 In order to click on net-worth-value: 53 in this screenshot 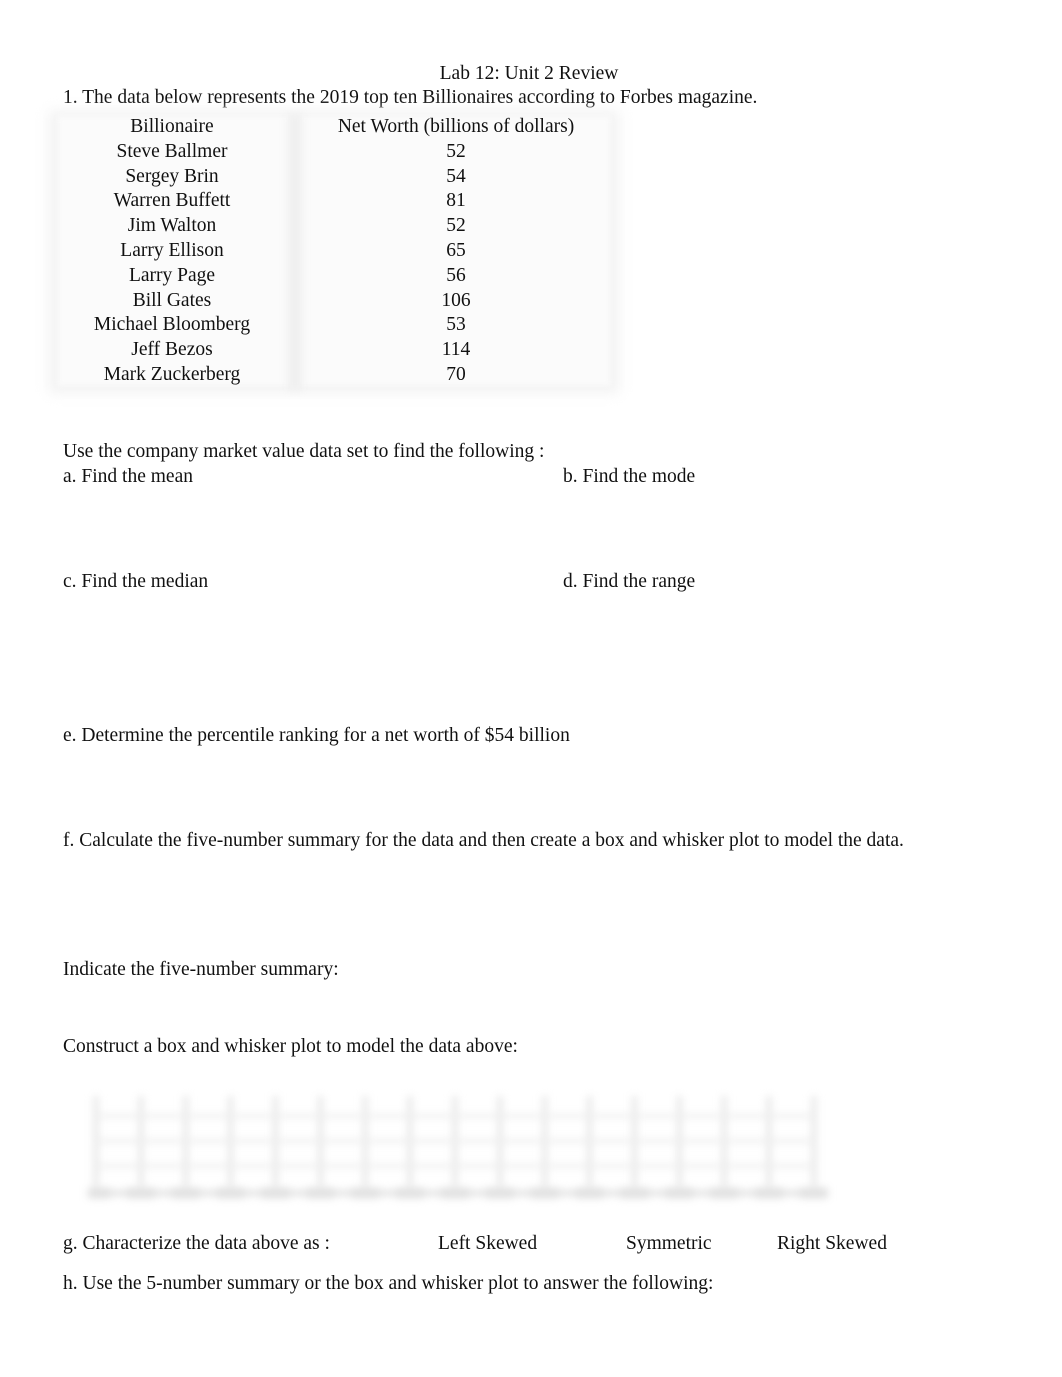, I will do `click(456, 325)`.